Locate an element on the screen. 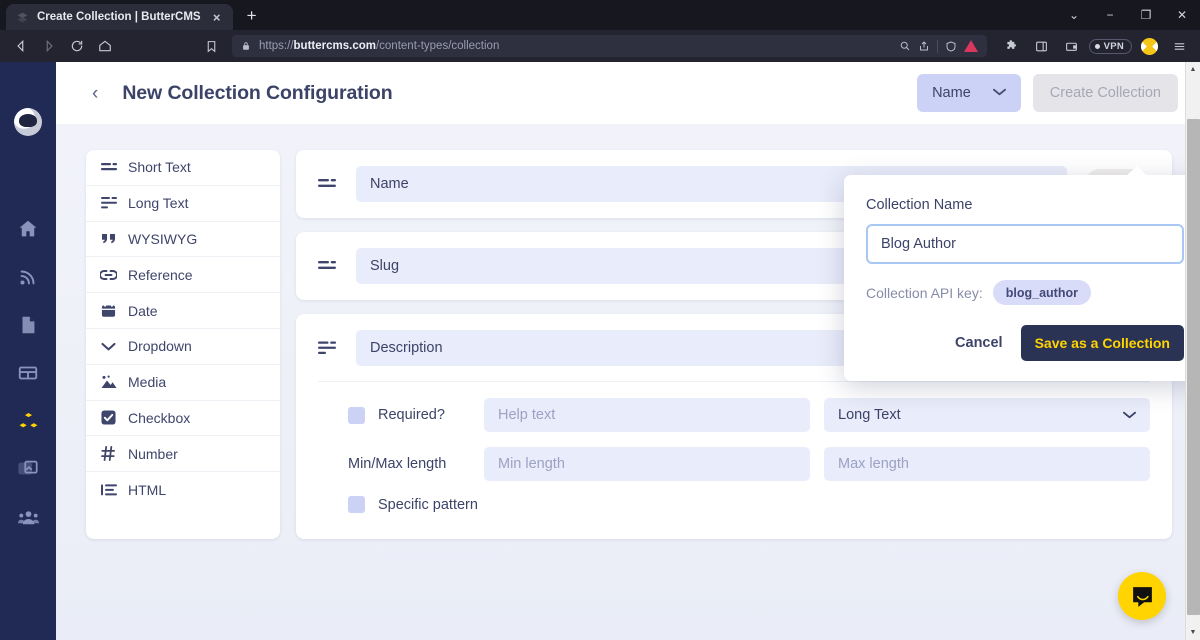  reload-icon is located at coordinates (77, 46).